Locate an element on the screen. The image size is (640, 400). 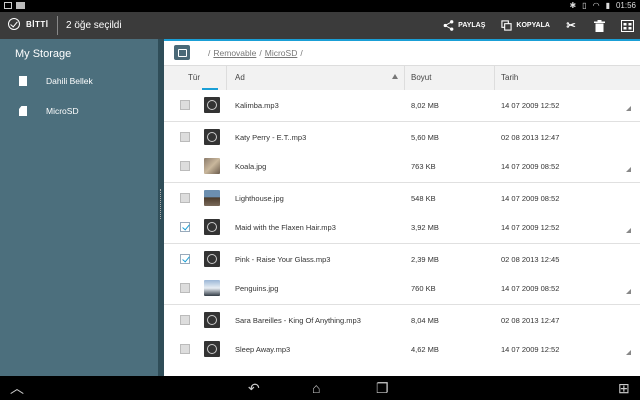
file-size: 5,60 MB is located at coordinates (425, 137).